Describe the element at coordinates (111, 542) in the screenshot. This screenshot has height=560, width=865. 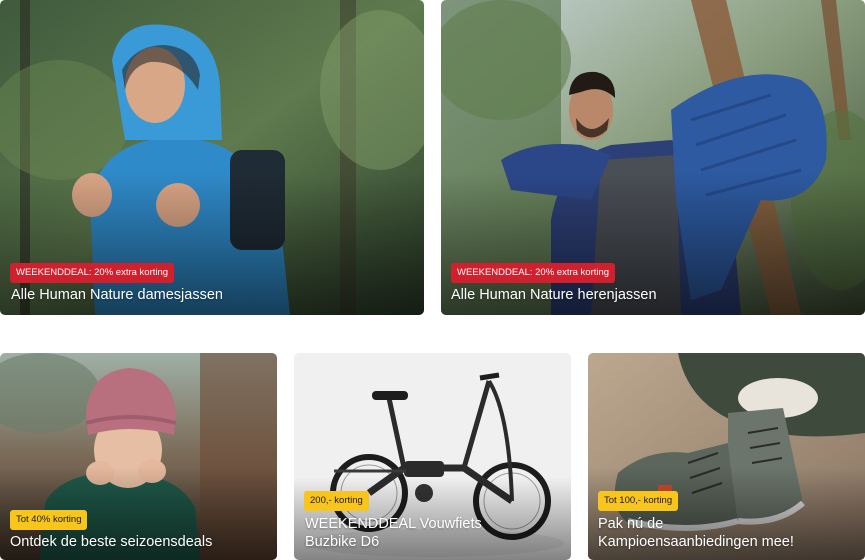
I see `card-title: Ontdek de beste seizoensdeals` at that location.